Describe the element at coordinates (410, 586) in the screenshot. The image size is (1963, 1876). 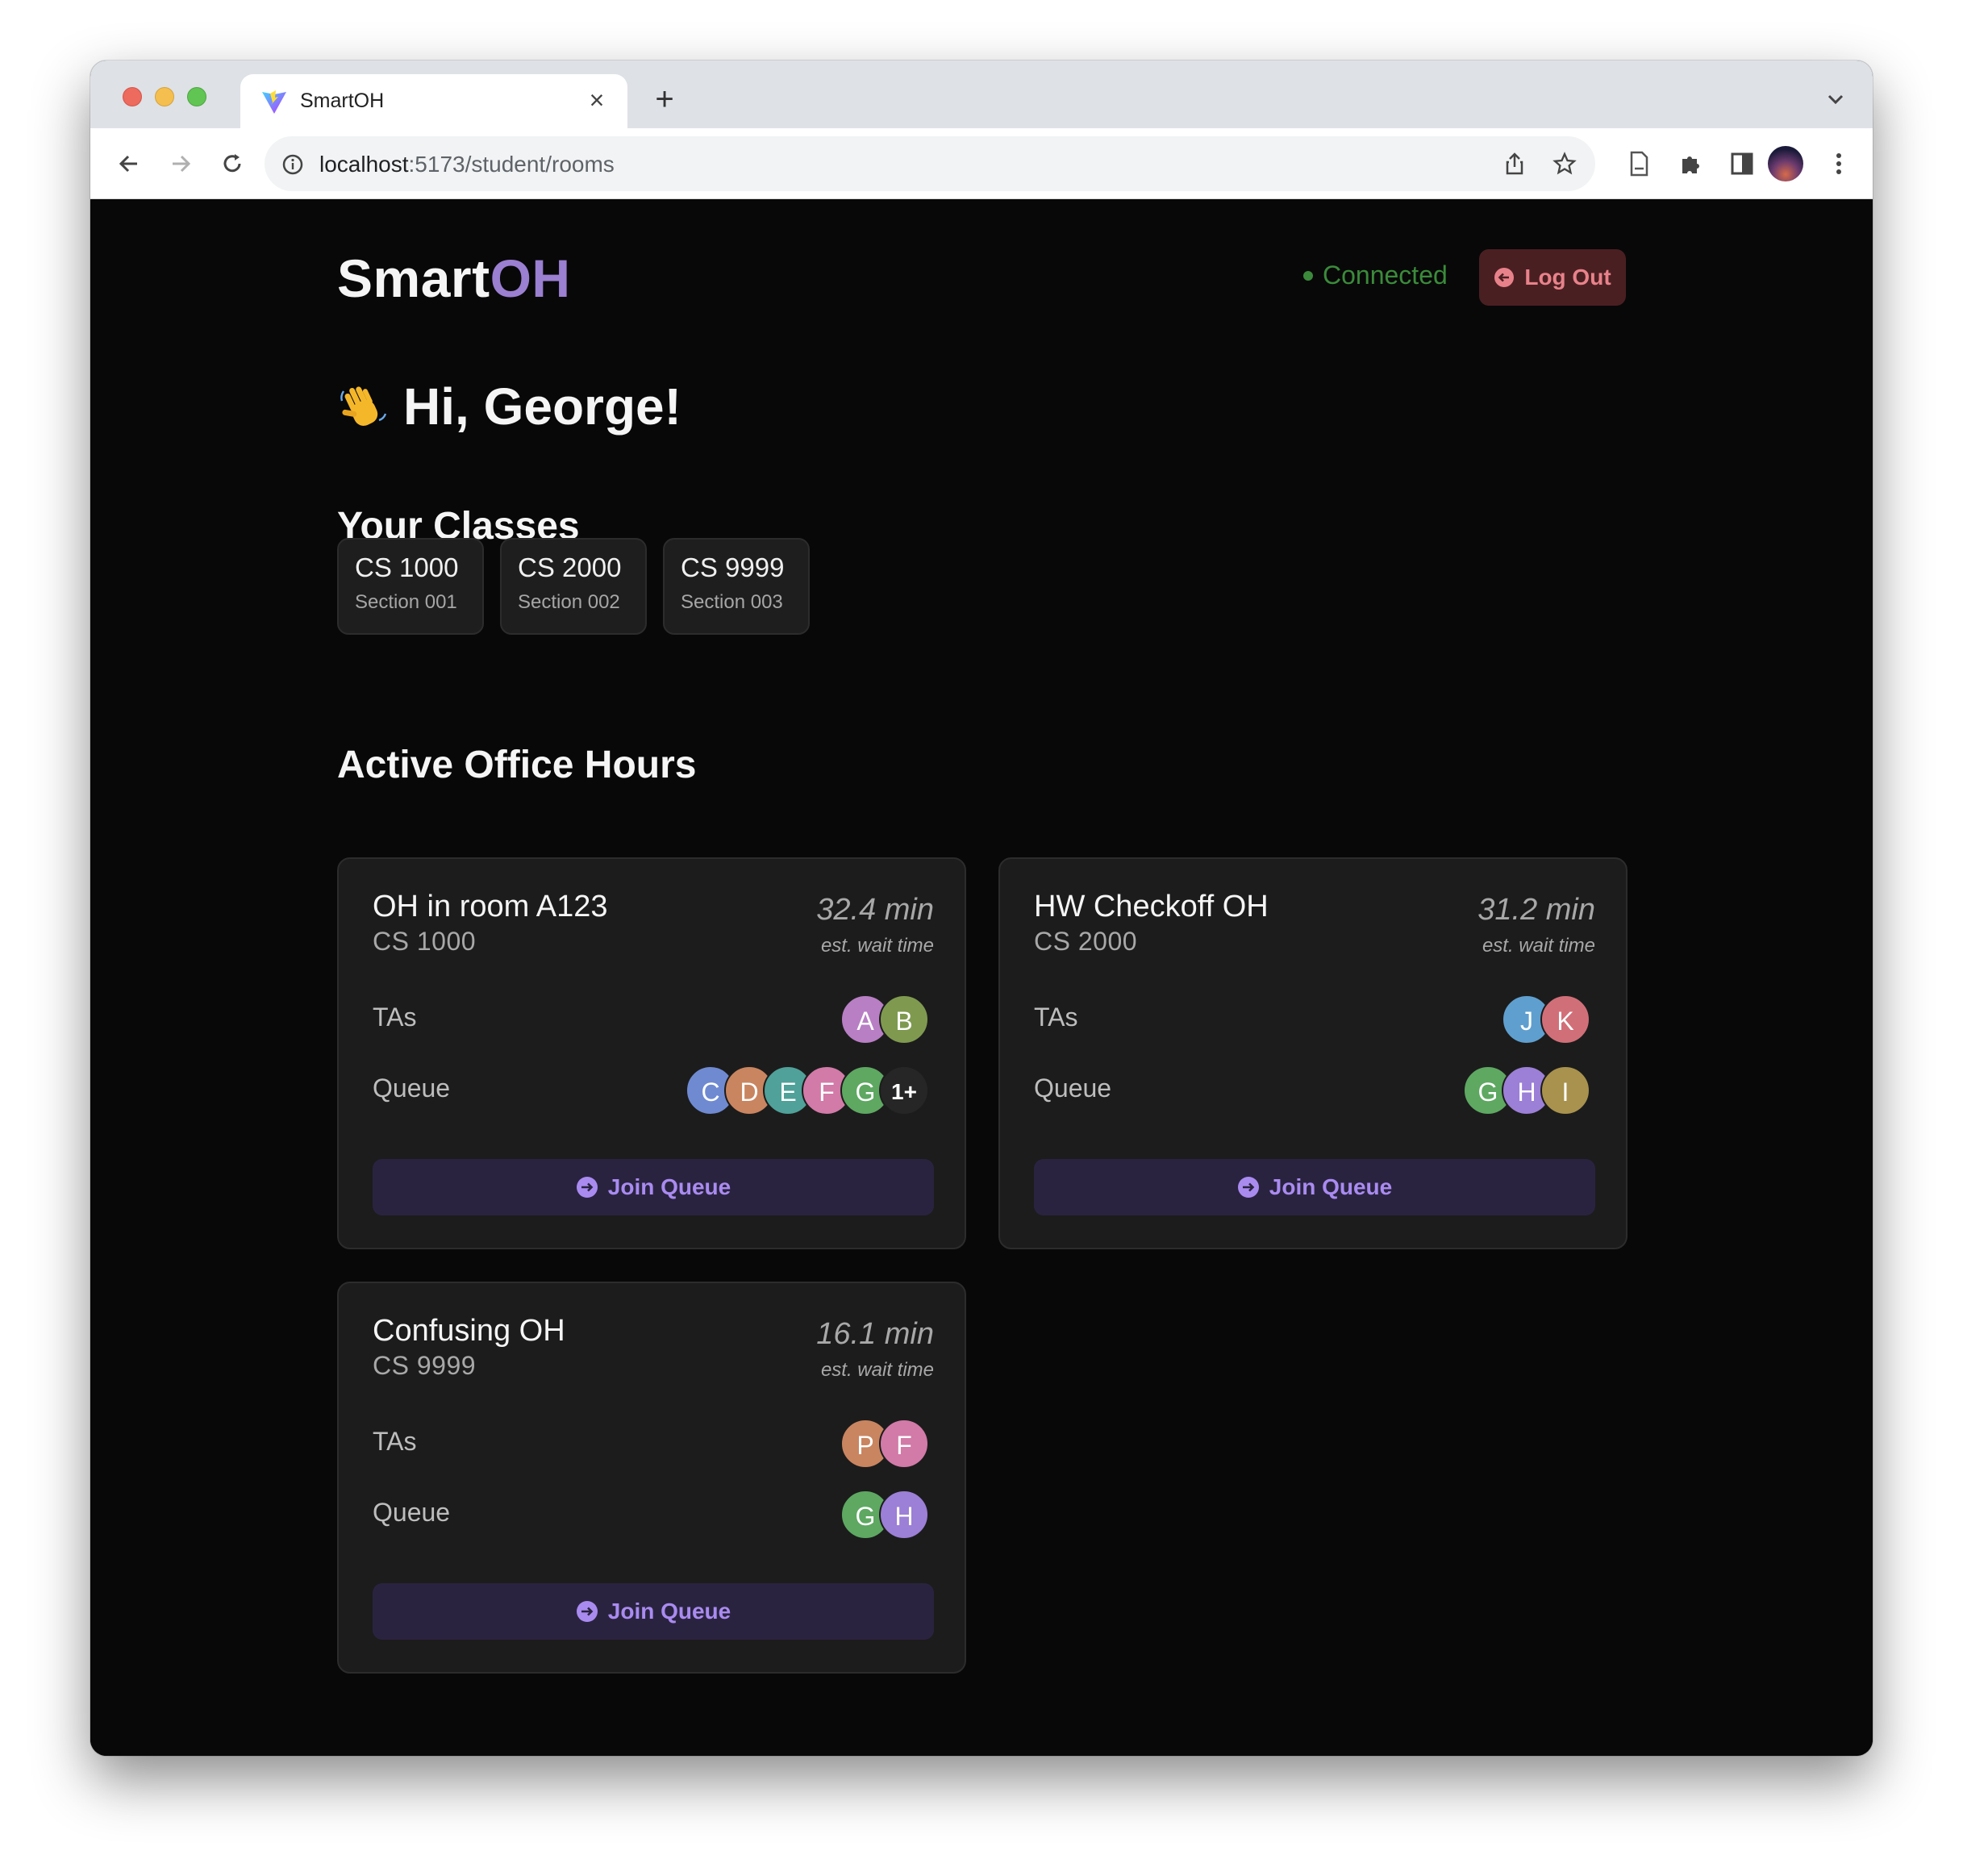
I see `class-chip: CS 1000 Section 001` at that location.